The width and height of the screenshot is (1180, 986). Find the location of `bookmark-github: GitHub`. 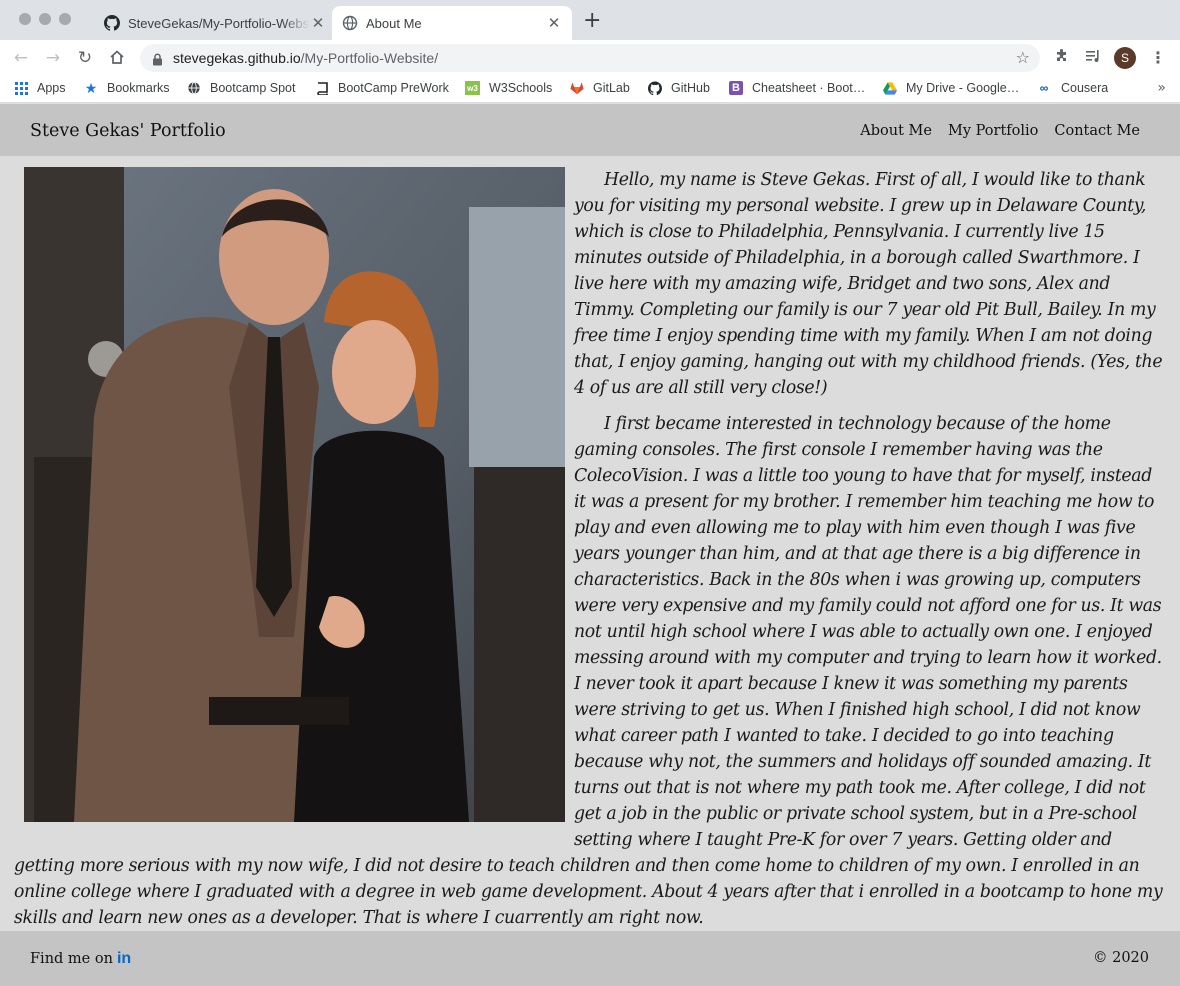

bookmark-github: GitHub is located at coordinates (679, 88).